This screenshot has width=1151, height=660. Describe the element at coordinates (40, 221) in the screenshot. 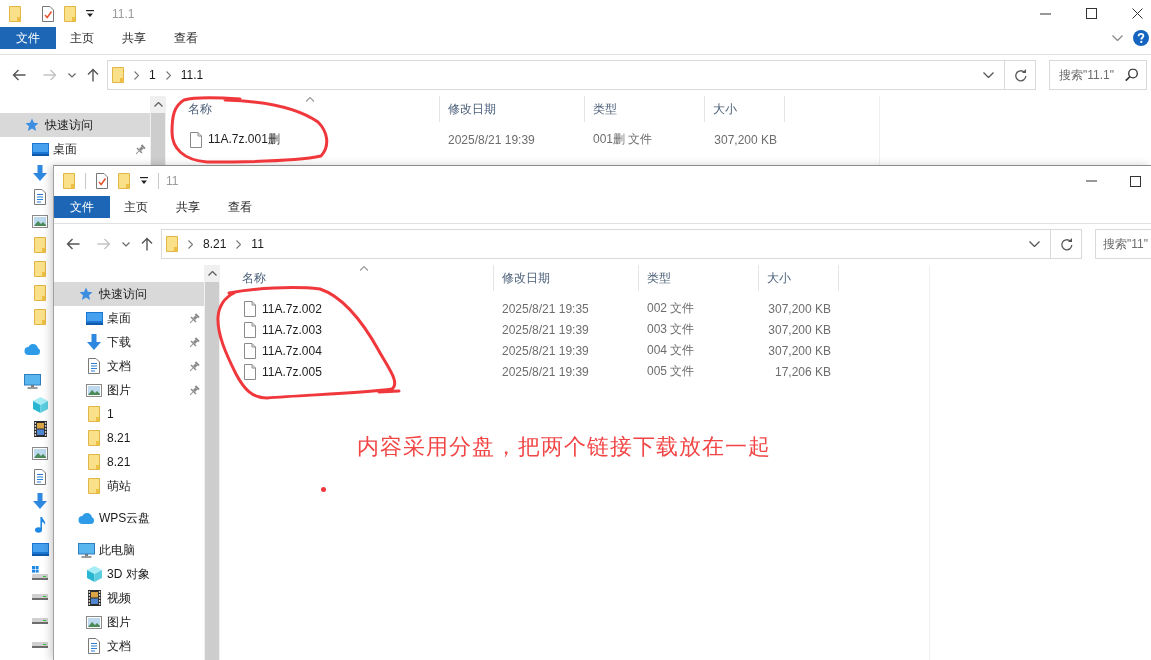

I see `picture-icon` at that location.